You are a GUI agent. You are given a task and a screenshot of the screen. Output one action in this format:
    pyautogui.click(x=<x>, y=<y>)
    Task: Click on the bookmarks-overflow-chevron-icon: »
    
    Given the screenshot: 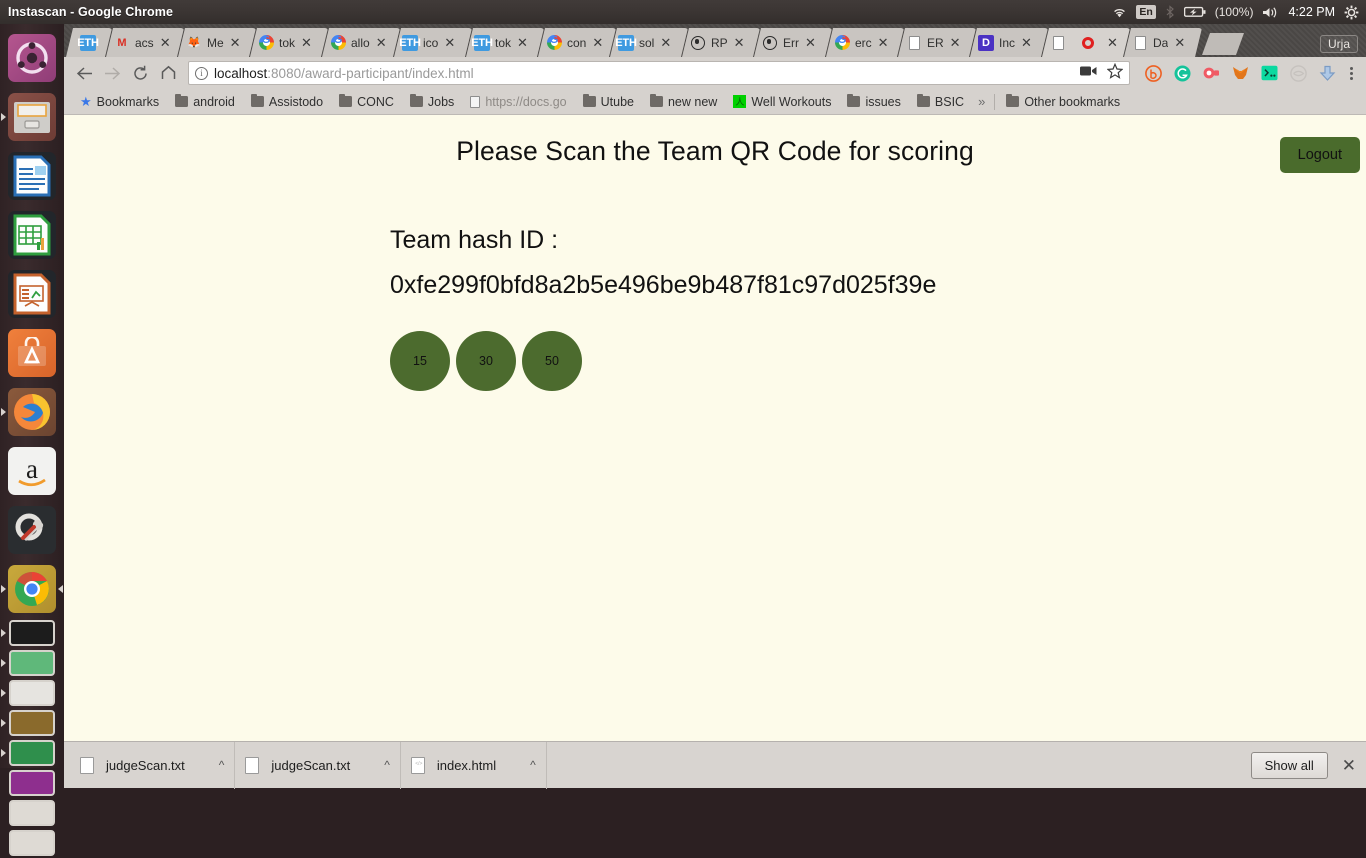 What is the action you would take?
    pyautogui.click(x=981, y=101)
    